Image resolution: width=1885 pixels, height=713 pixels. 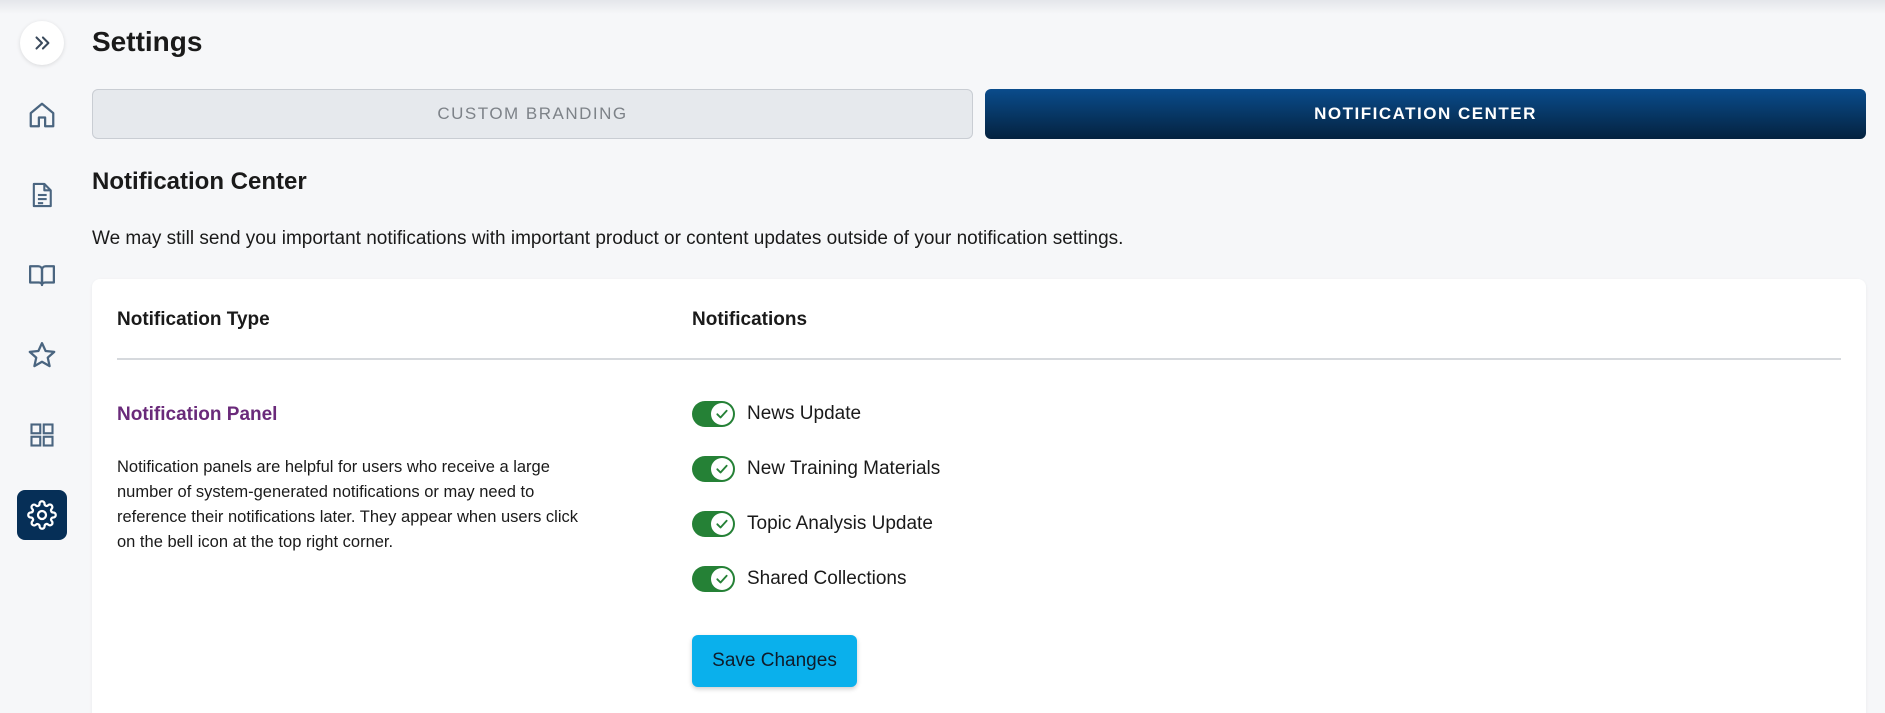 I want to click on tab-custom-branding: CUSTOM BRANDING, so click(x=532, y=114).